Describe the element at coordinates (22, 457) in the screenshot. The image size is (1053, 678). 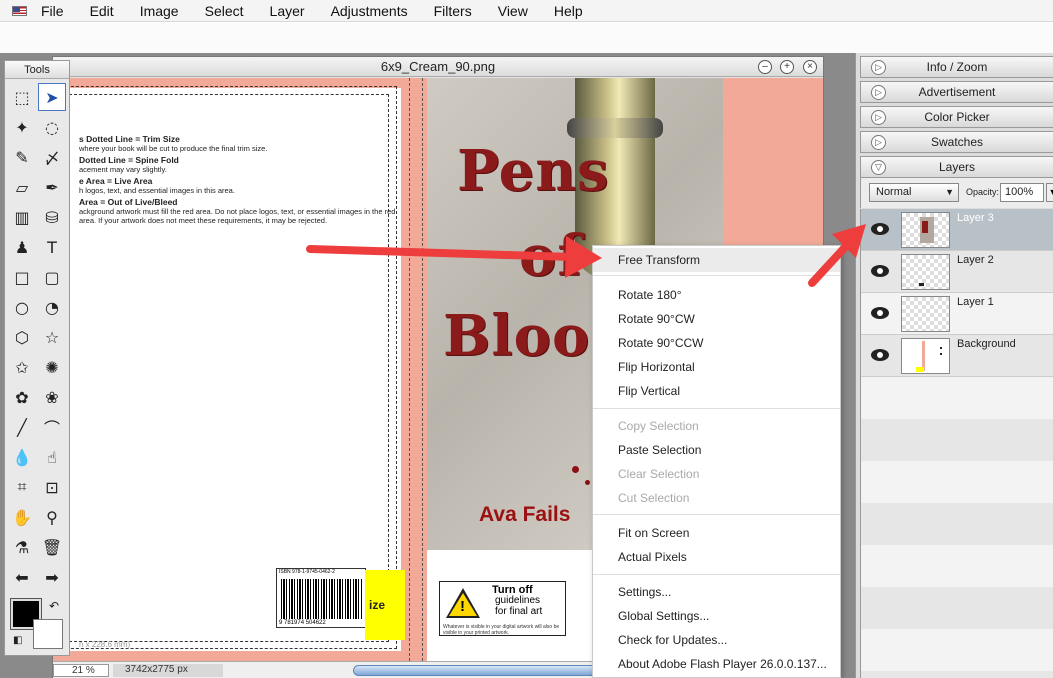
I see `blur-tool-icon: 💧` at that location.